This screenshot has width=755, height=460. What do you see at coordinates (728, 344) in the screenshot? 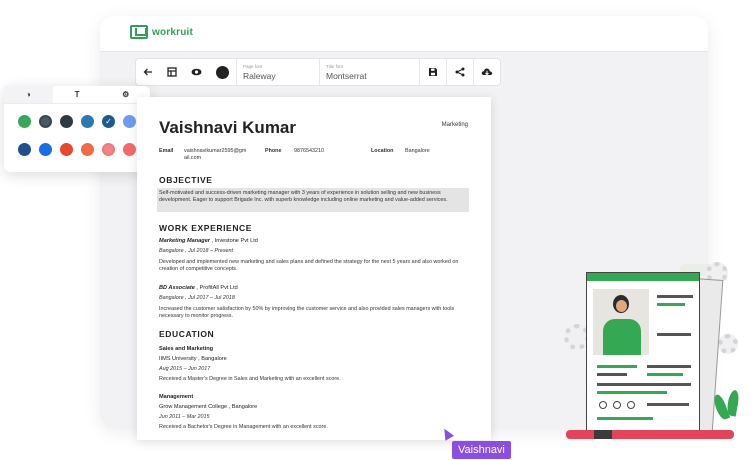
I see `gear-icon` at bounding box center [728, 344].